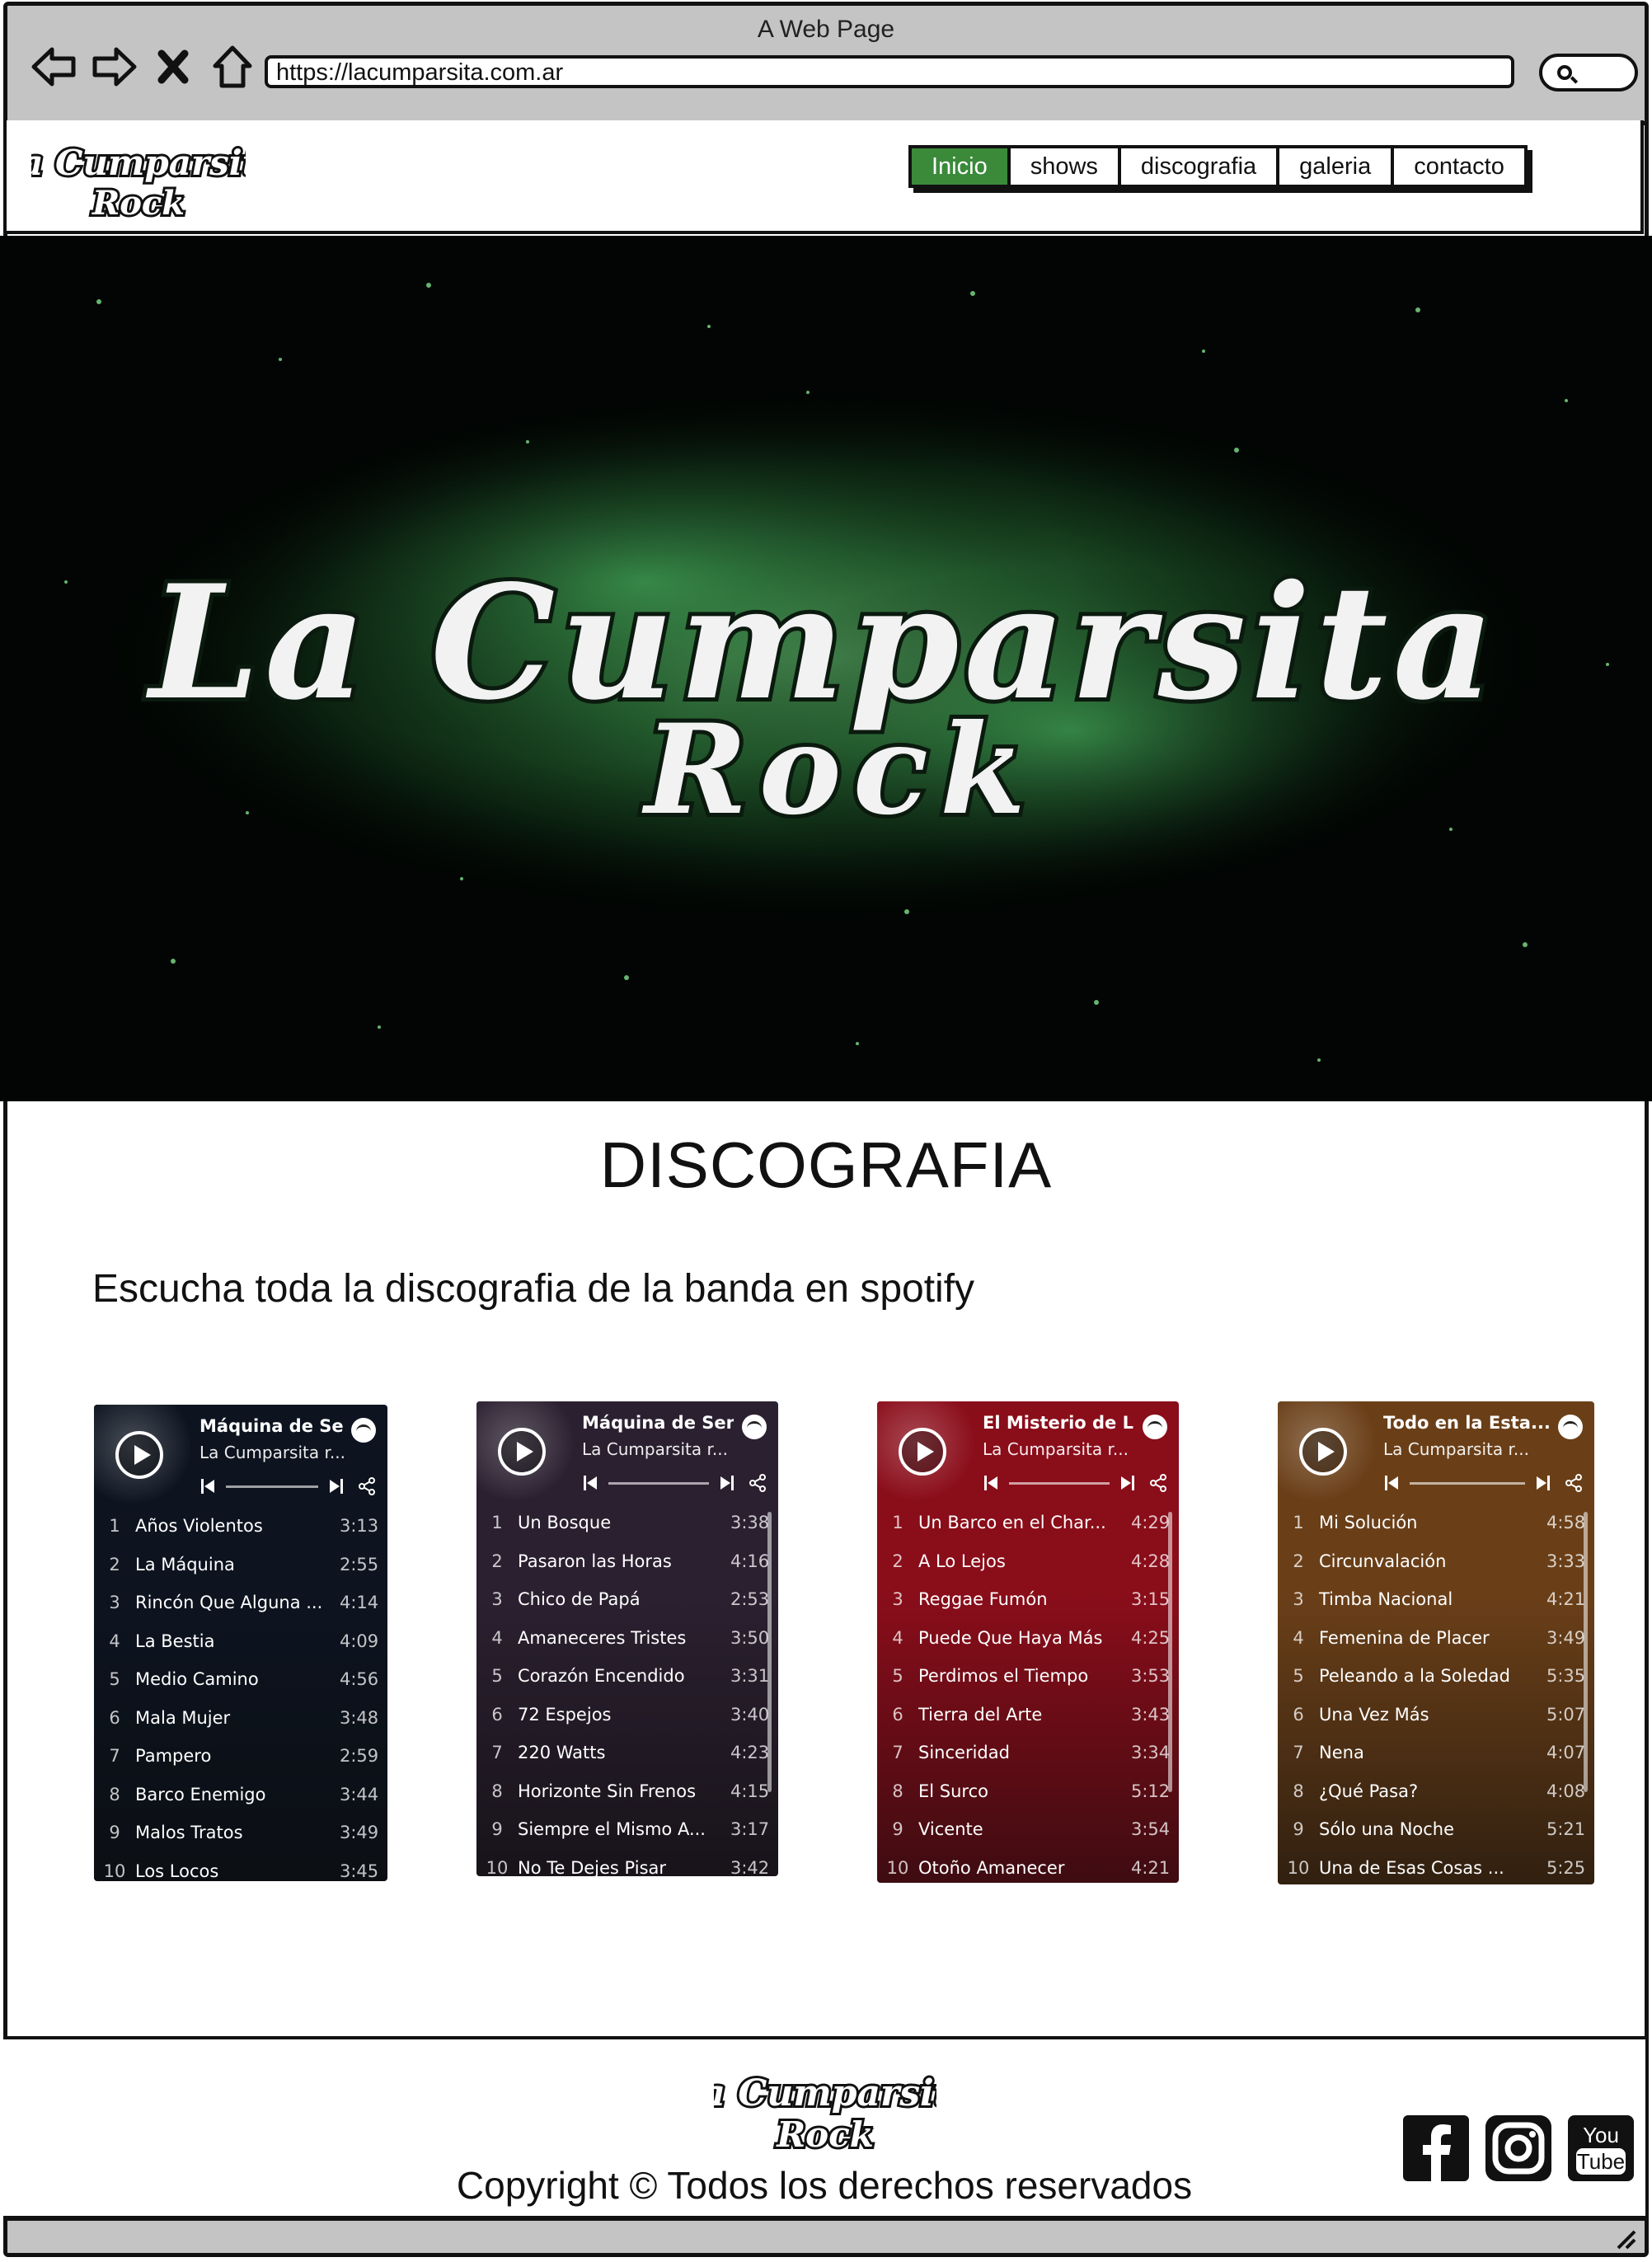 Image resolution: width=1652 pixels, height=2262 pixels. What do you see at coordinates (1337, 166) in the screenshot?
I see `nav-galeria: galeria` at bounding box center [1337, 166].